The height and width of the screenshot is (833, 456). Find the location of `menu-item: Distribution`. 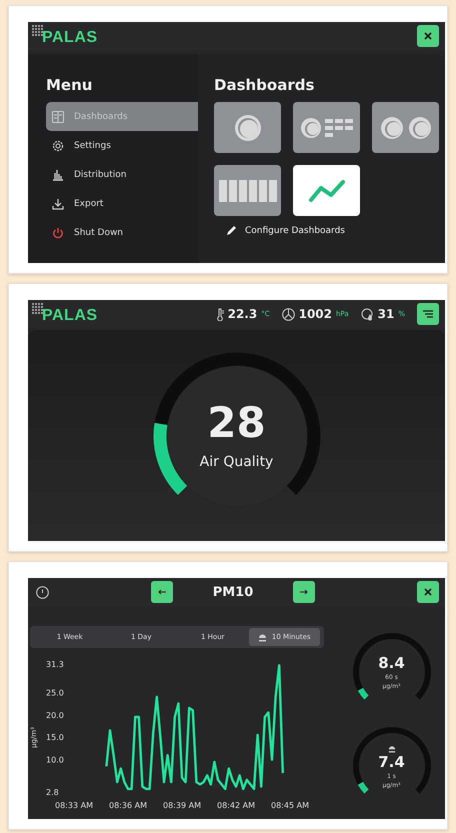

menu-item: Distribution is located at coordinates (122, 174).